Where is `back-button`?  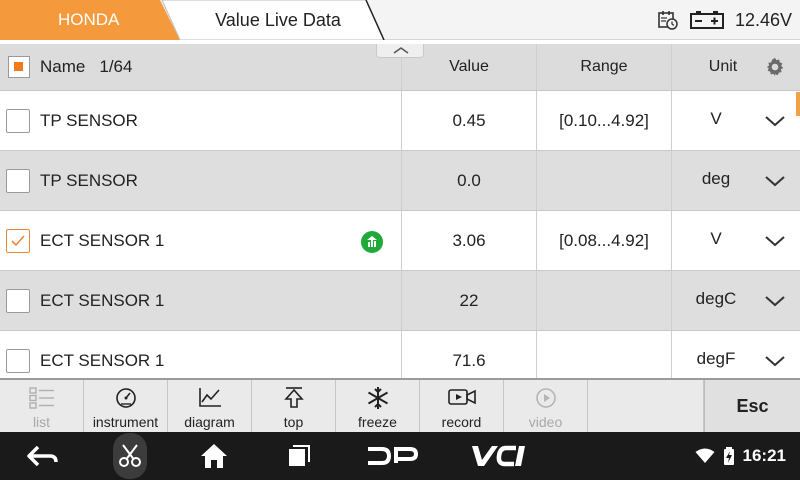
back-button is located at coordinates (43, 456).